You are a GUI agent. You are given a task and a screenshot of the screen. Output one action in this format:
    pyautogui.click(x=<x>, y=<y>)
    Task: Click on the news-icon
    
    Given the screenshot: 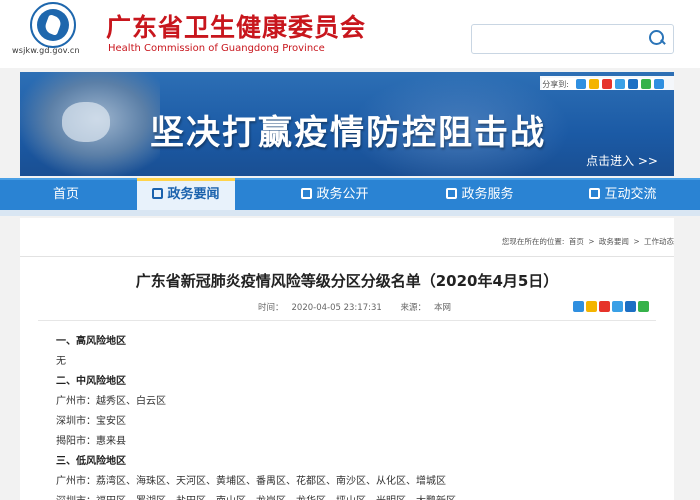 What is the action you would take?
    pyautogui.click(x=158, y=193)
    